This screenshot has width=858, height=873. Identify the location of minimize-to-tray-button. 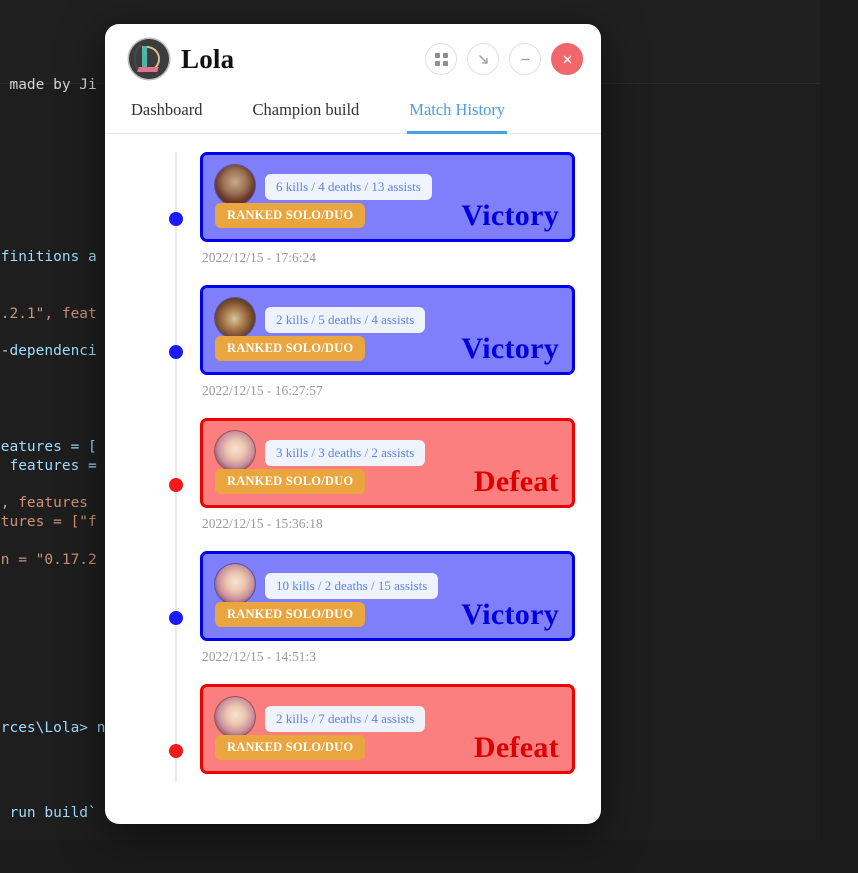
(483, 59).